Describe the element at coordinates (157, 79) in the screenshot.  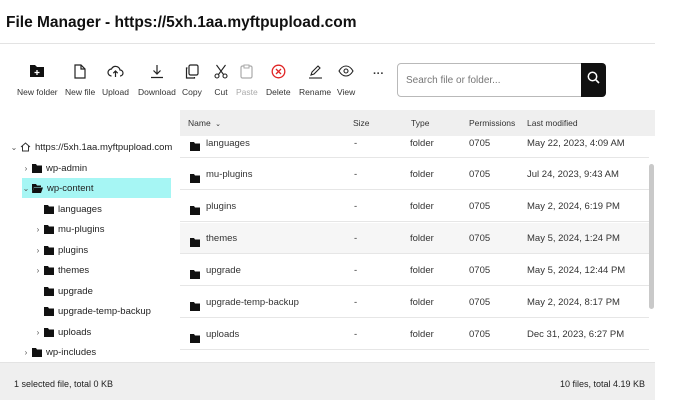
I see `download-button: Download` at that location.